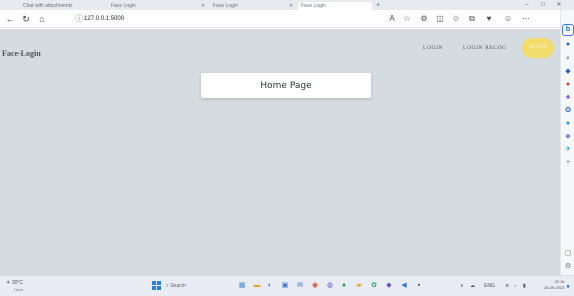 This screenshot has height=296, width=574. Describe the element at coordinates (257, 286) in the screenshot. I see `file-explorer-icon: ▬` at that location.